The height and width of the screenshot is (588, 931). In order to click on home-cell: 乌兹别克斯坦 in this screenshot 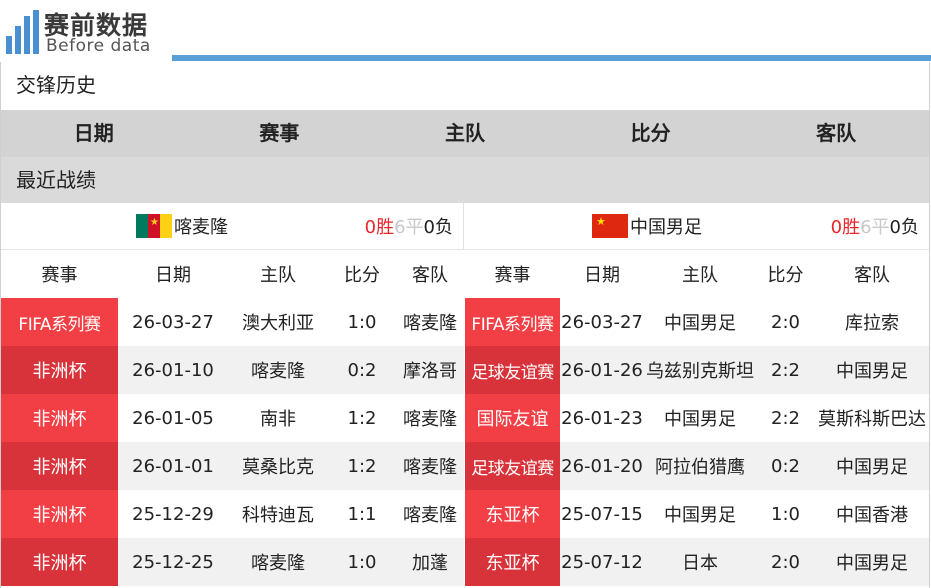, I will do `click(700, 370)`.